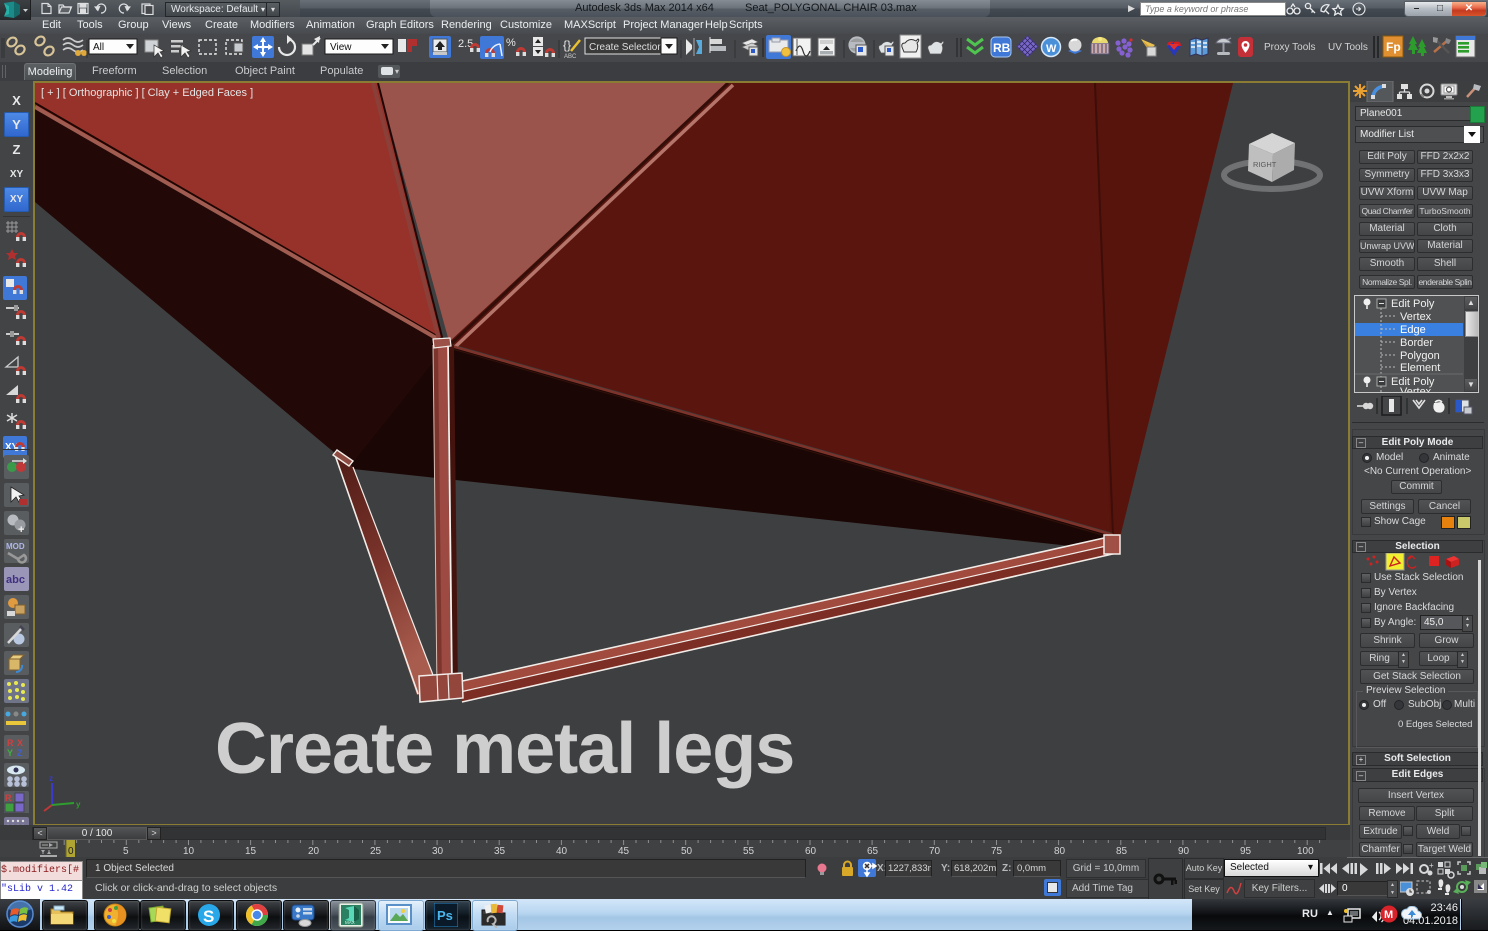 The width and height of the screenshot is (1488, 931). Describe the element at coordinates (1051, 49) in the screenshot. I see `svg-text: W` at that location.